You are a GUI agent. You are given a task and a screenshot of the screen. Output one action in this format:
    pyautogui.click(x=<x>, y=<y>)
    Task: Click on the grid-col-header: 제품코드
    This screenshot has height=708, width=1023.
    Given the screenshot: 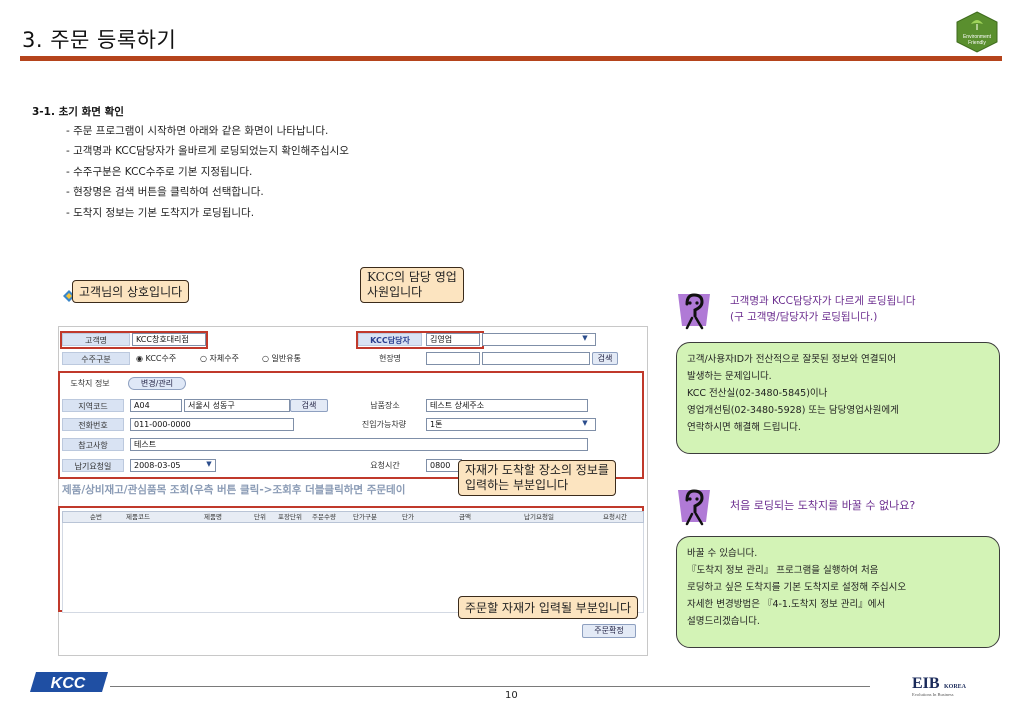 What is the action you would take?
    pyautogui.click(x=138, y=517)
    